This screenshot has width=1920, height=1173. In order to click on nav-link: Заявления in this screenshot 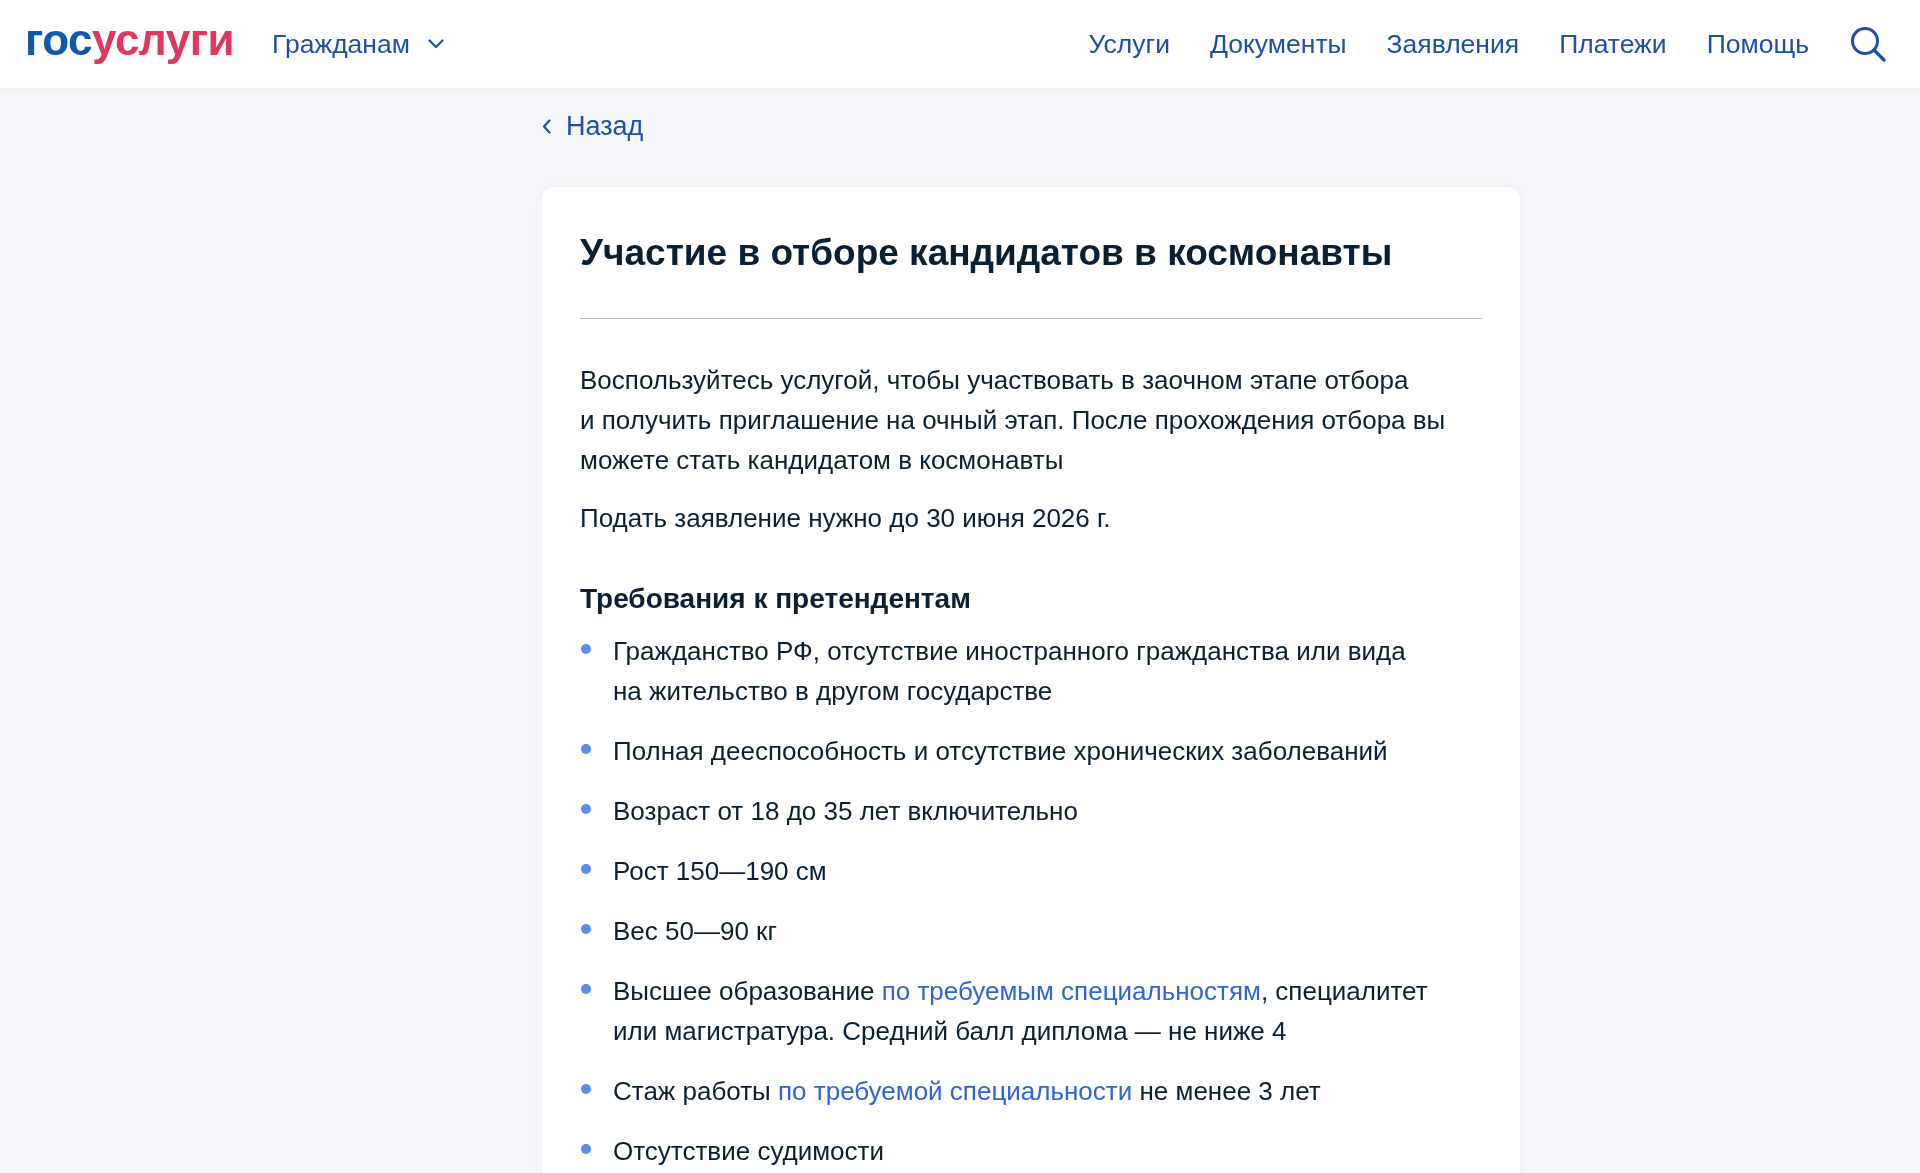, I will do `click(1453, 44)`.